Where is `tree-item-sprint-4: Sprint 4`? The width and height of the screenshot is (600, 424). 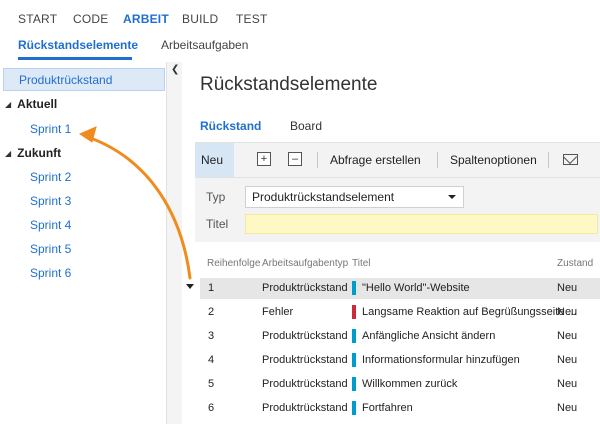
tree-item-sprint-4: Sprint 4 is located at coordinates (50, 225).